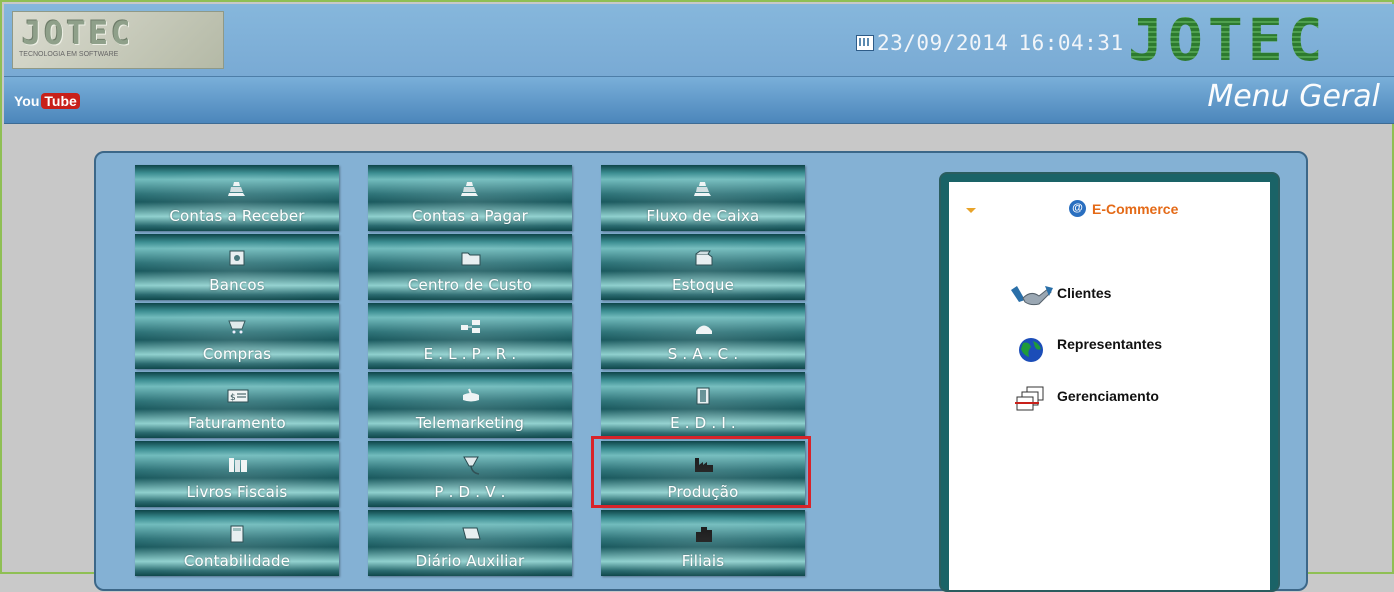 The image size is (1394, 592). I want to click on menu-button-label: Livros Fiscais, so click(237, 492).